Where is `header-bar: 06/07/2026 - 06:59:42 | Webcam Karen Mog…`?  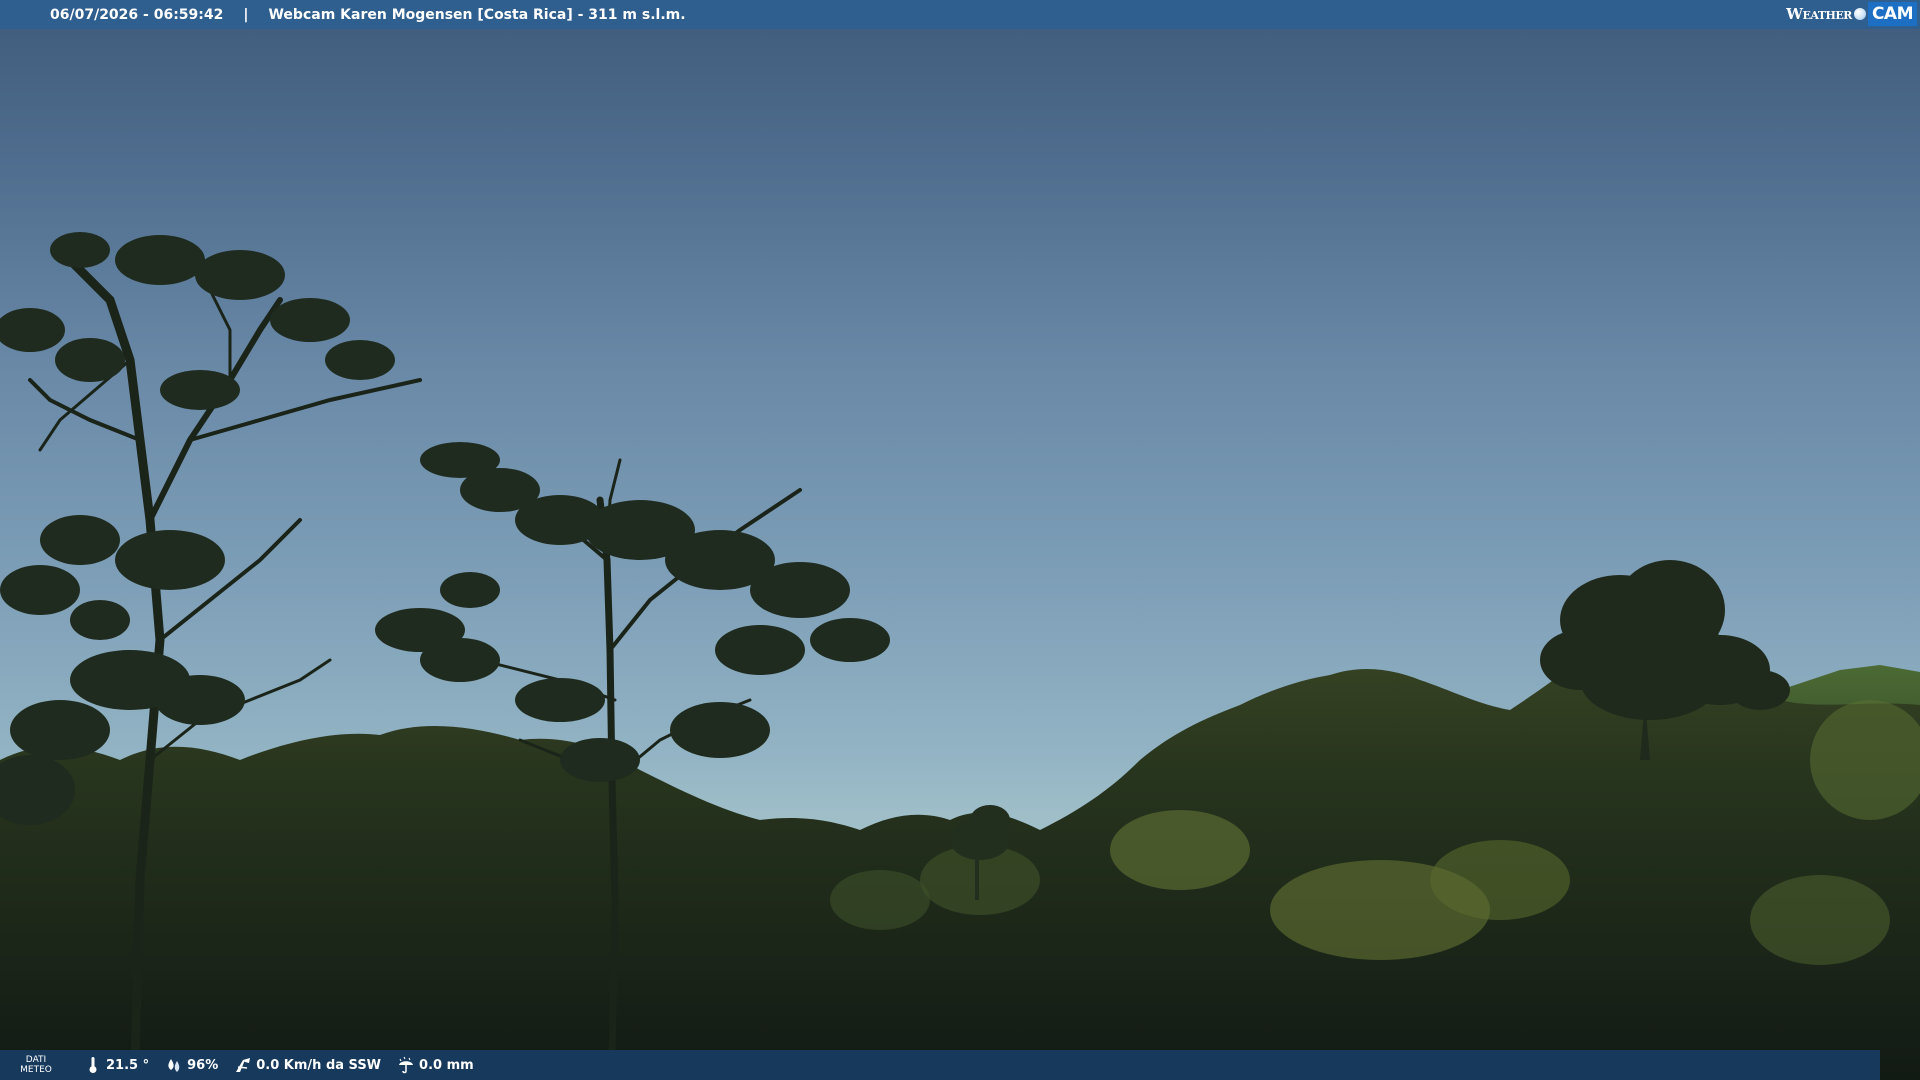 header-bar: 06/07/2026 - 06:59:42 | Webcam Karen Mog… is located at coordinates (960, 14).